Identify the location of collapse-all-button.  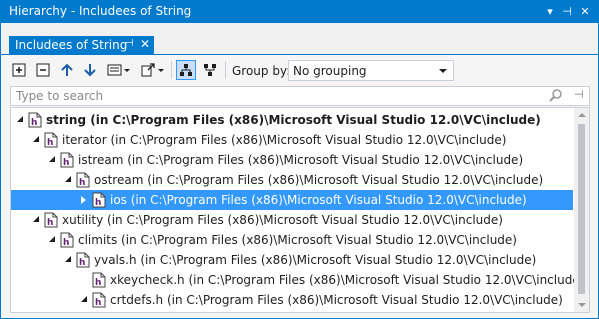
(43, 70).